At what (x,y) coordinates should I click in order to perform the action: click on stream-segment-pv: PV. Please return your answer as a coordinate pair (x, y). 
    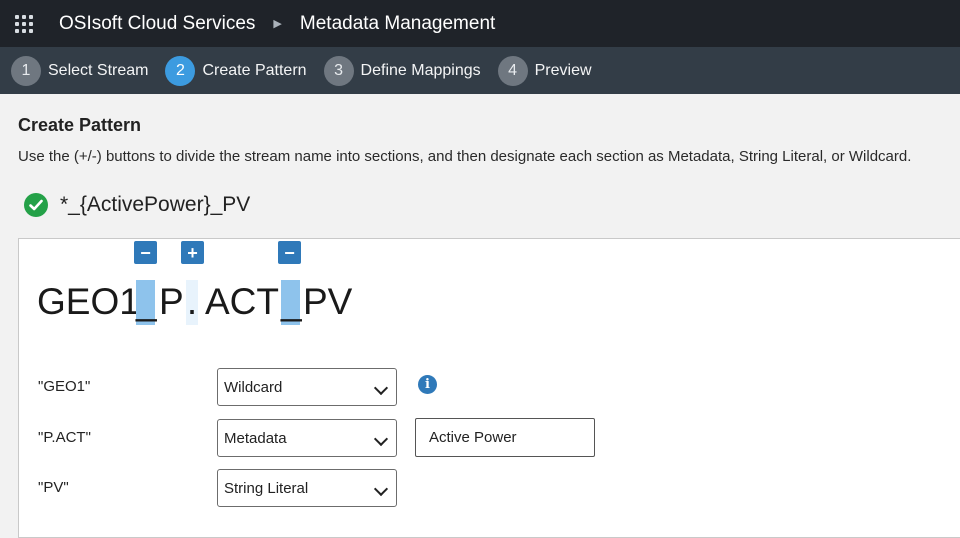
    Looking at the image, I should click on (328, 301).